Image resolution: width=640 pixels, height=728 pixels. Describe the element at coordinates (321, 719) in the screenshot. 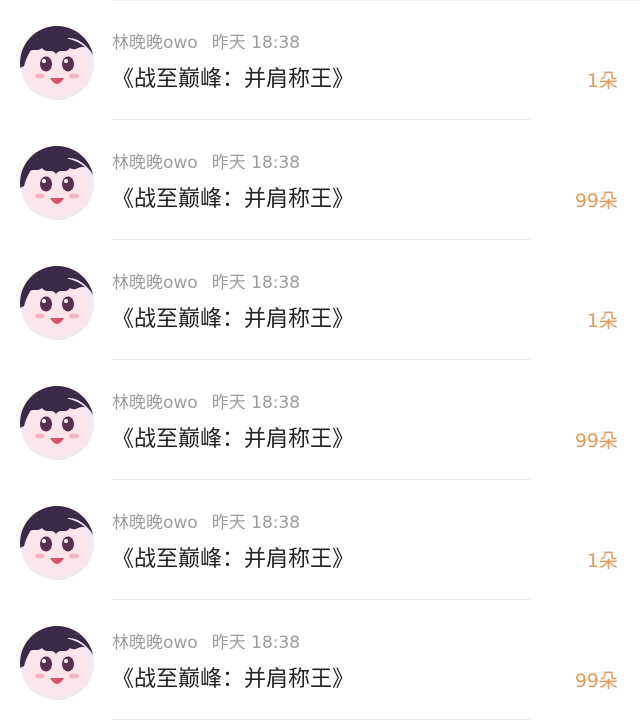

I see `item-divider` at that location.